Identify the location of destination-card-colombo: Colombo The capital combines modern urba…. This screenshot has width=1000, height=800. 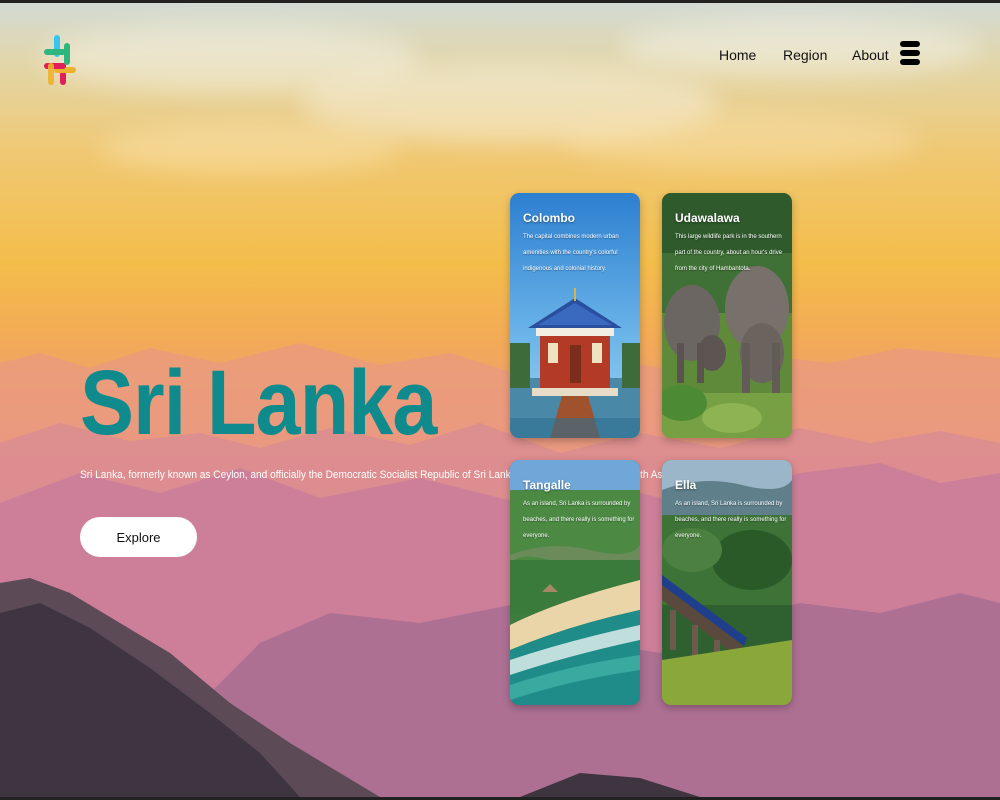
(575, 315).